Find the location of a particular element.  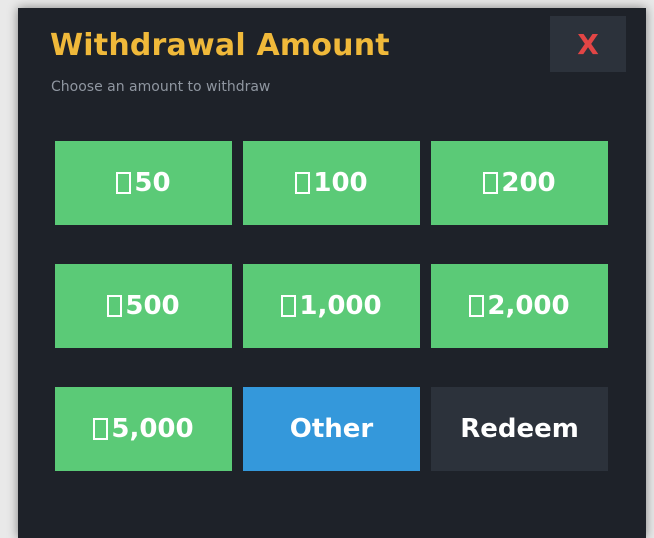

other-amount-button: Other is located at coordinates (331, 429).